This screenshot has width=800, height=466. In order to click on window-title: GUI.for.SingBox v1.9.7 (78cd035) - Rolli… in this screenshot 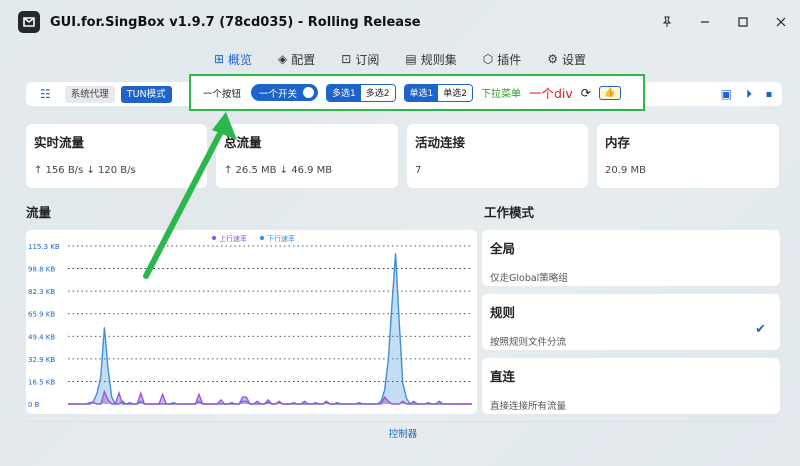, I will do `click(235, 22)`.